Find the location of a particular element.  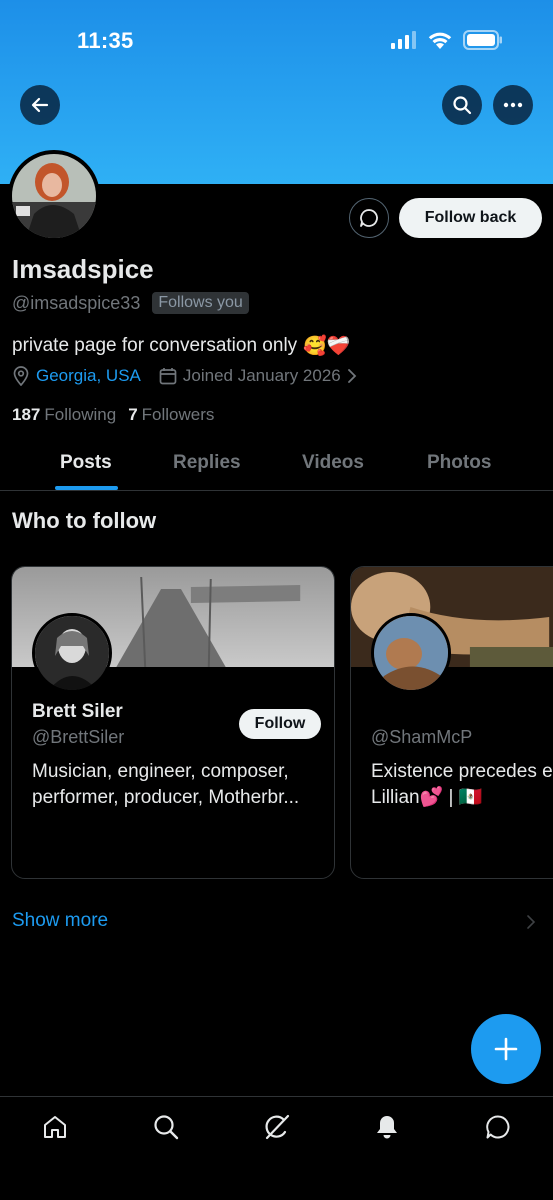

profile-bio: private page for conversation only 🥰❤️‍🩹 is located at coordinates (181, 346).